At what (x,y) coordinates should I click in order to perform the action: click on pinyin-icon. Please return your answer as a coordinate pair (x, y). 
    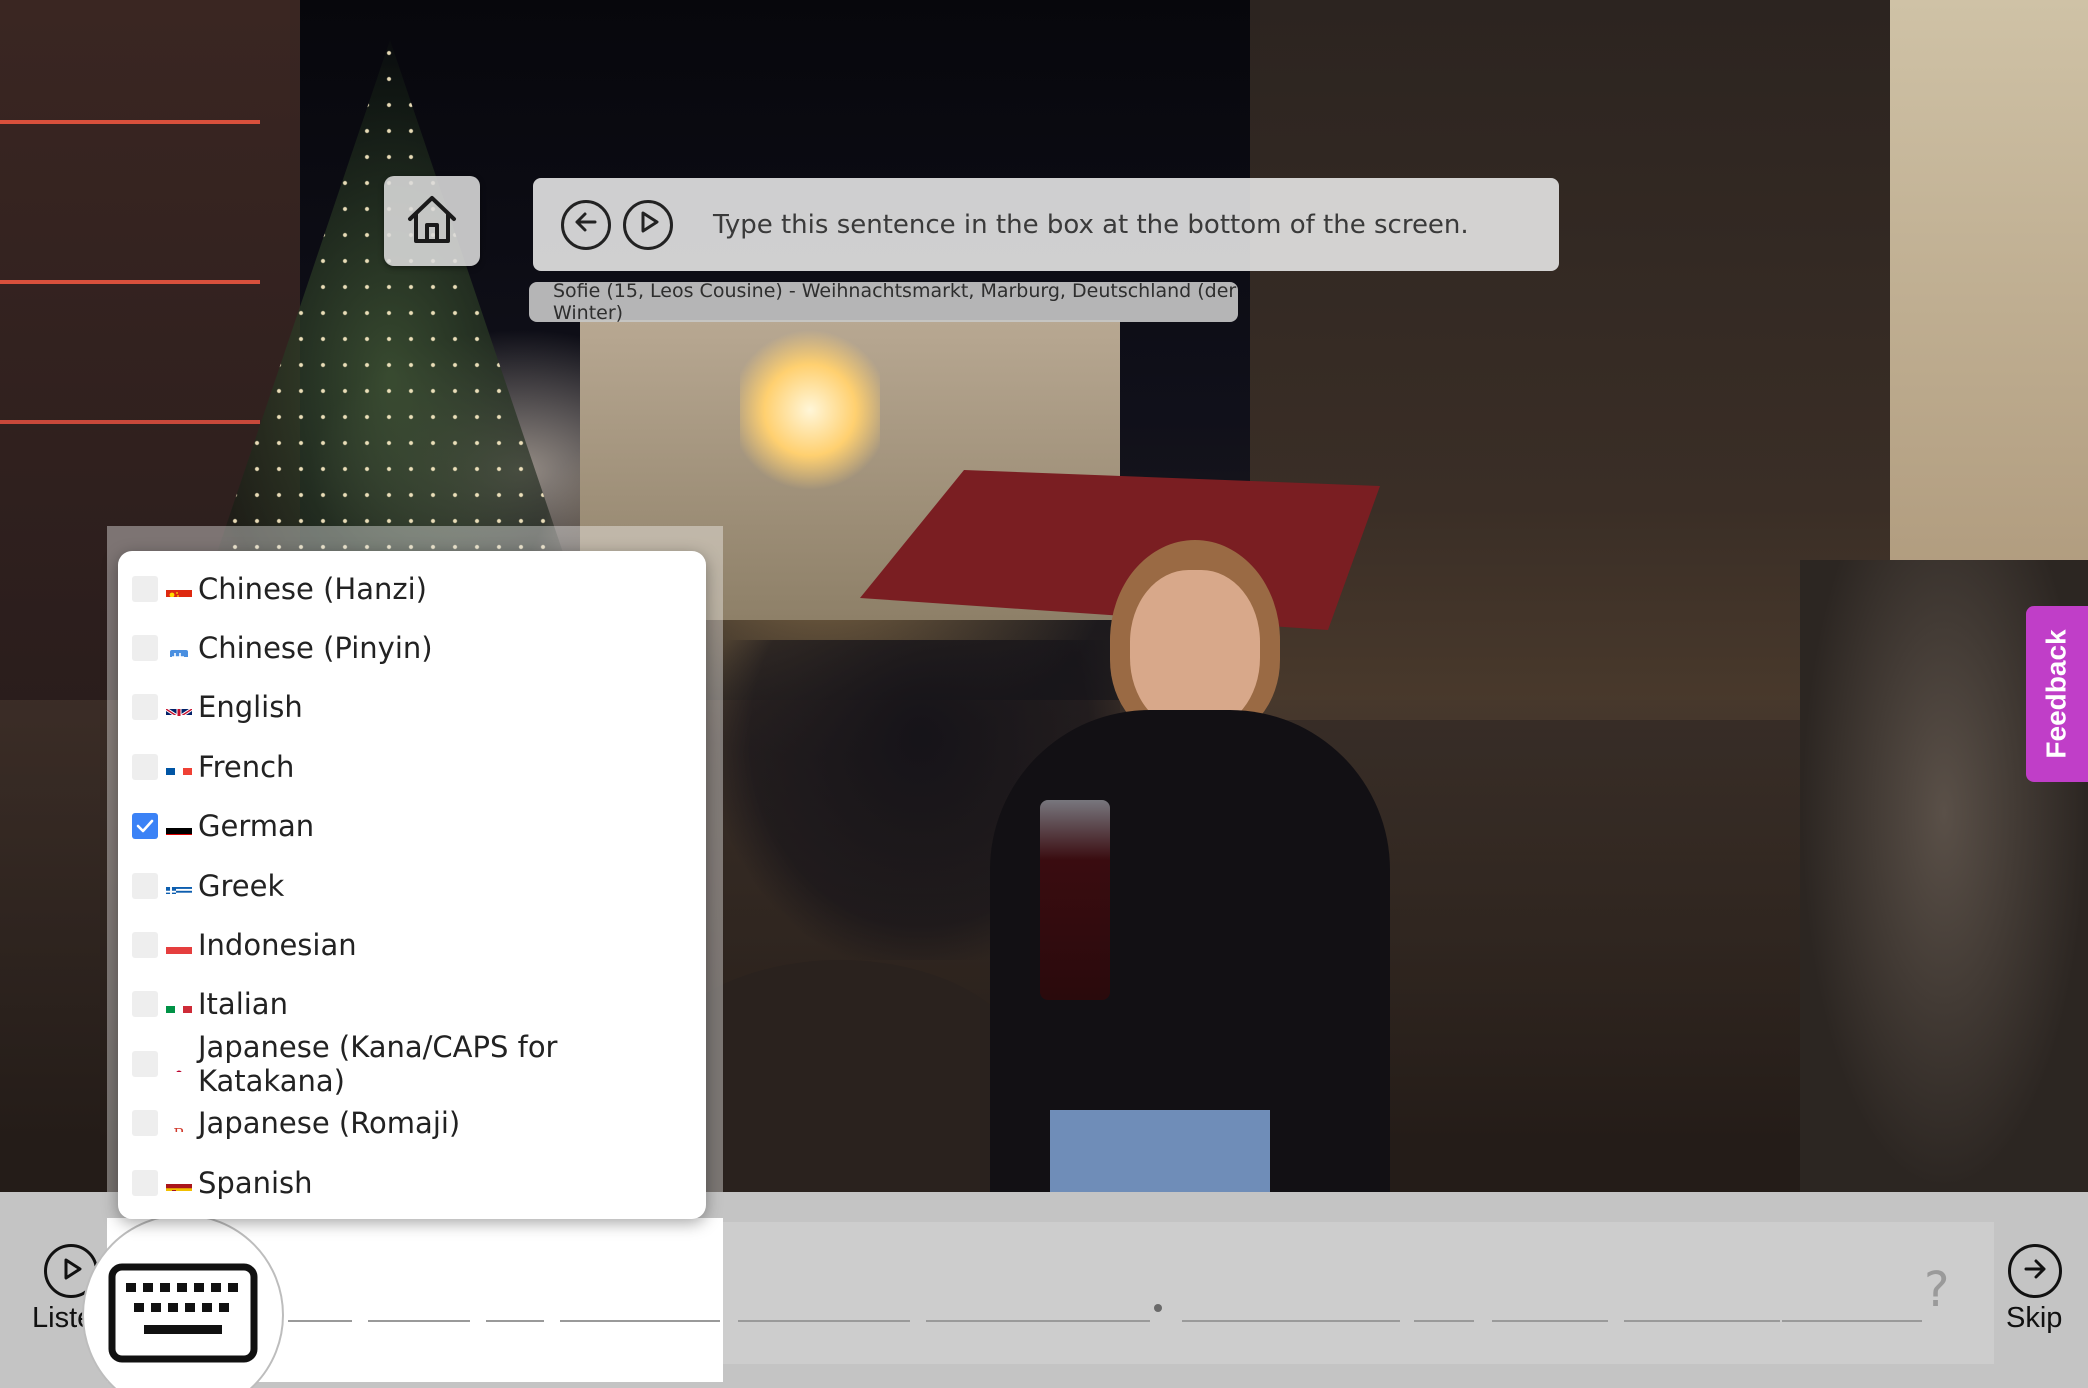
    Looking at the image, I should click on (179, 648).